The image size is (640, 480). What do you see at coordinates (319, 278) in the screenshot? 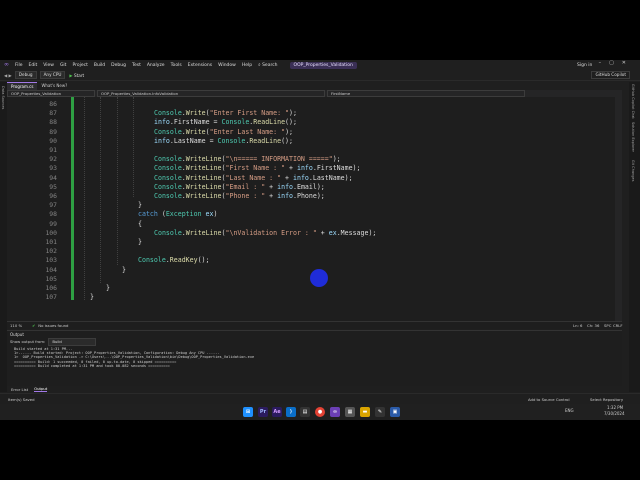
I see `mouse-cursor-highlight` at bounding box center [319, 278].